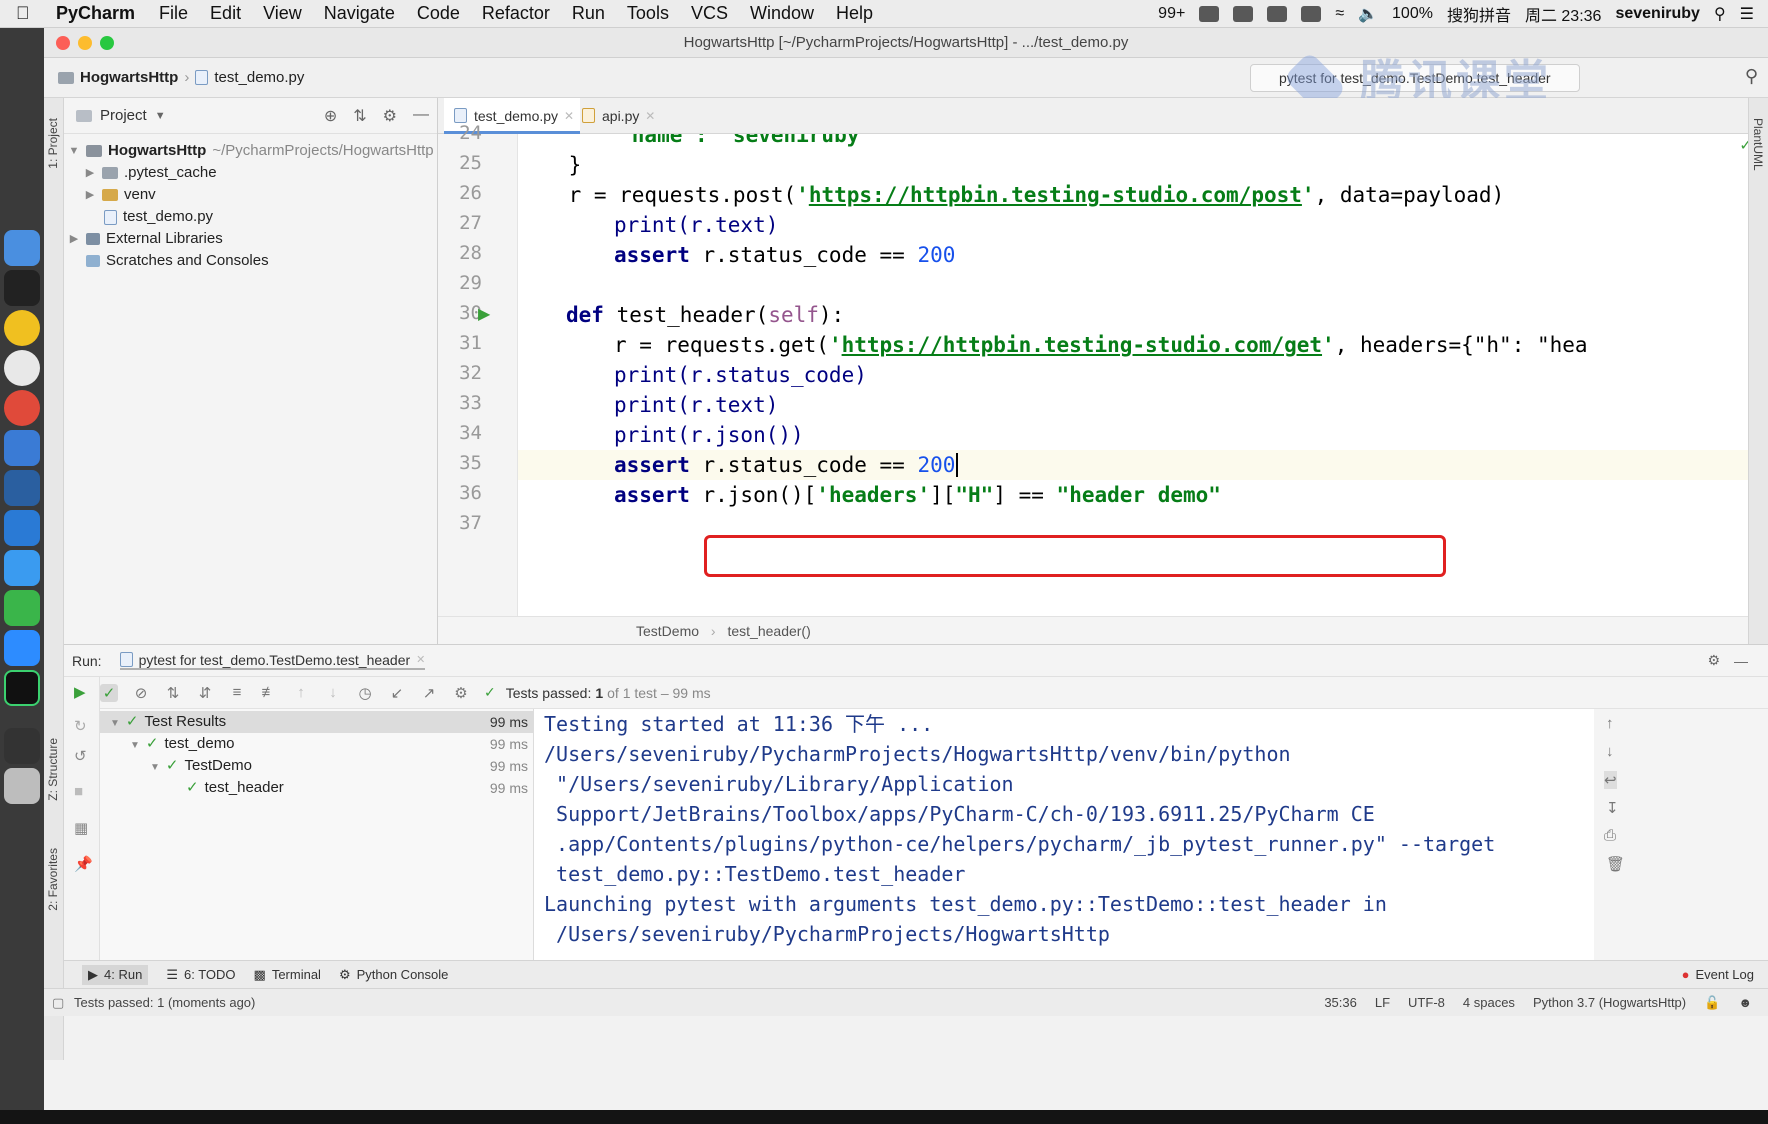 This screenshot has height=1124, width=1768. What do you see at coordinates (1610, 751) in the screenshot?
I see `scroll-down-icon: ↓` at bounding box center [1610, 751].